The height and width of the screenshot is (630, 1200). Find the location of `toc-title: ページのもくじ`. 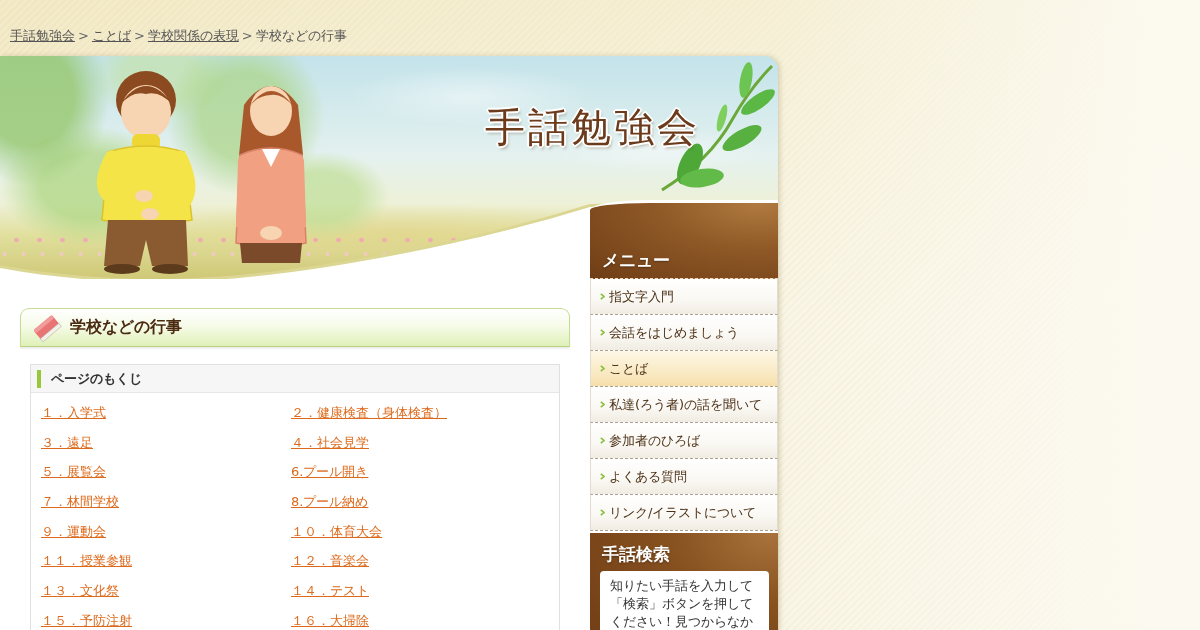

toc-title: ページのもくじ is located at coordinates (96, 378).